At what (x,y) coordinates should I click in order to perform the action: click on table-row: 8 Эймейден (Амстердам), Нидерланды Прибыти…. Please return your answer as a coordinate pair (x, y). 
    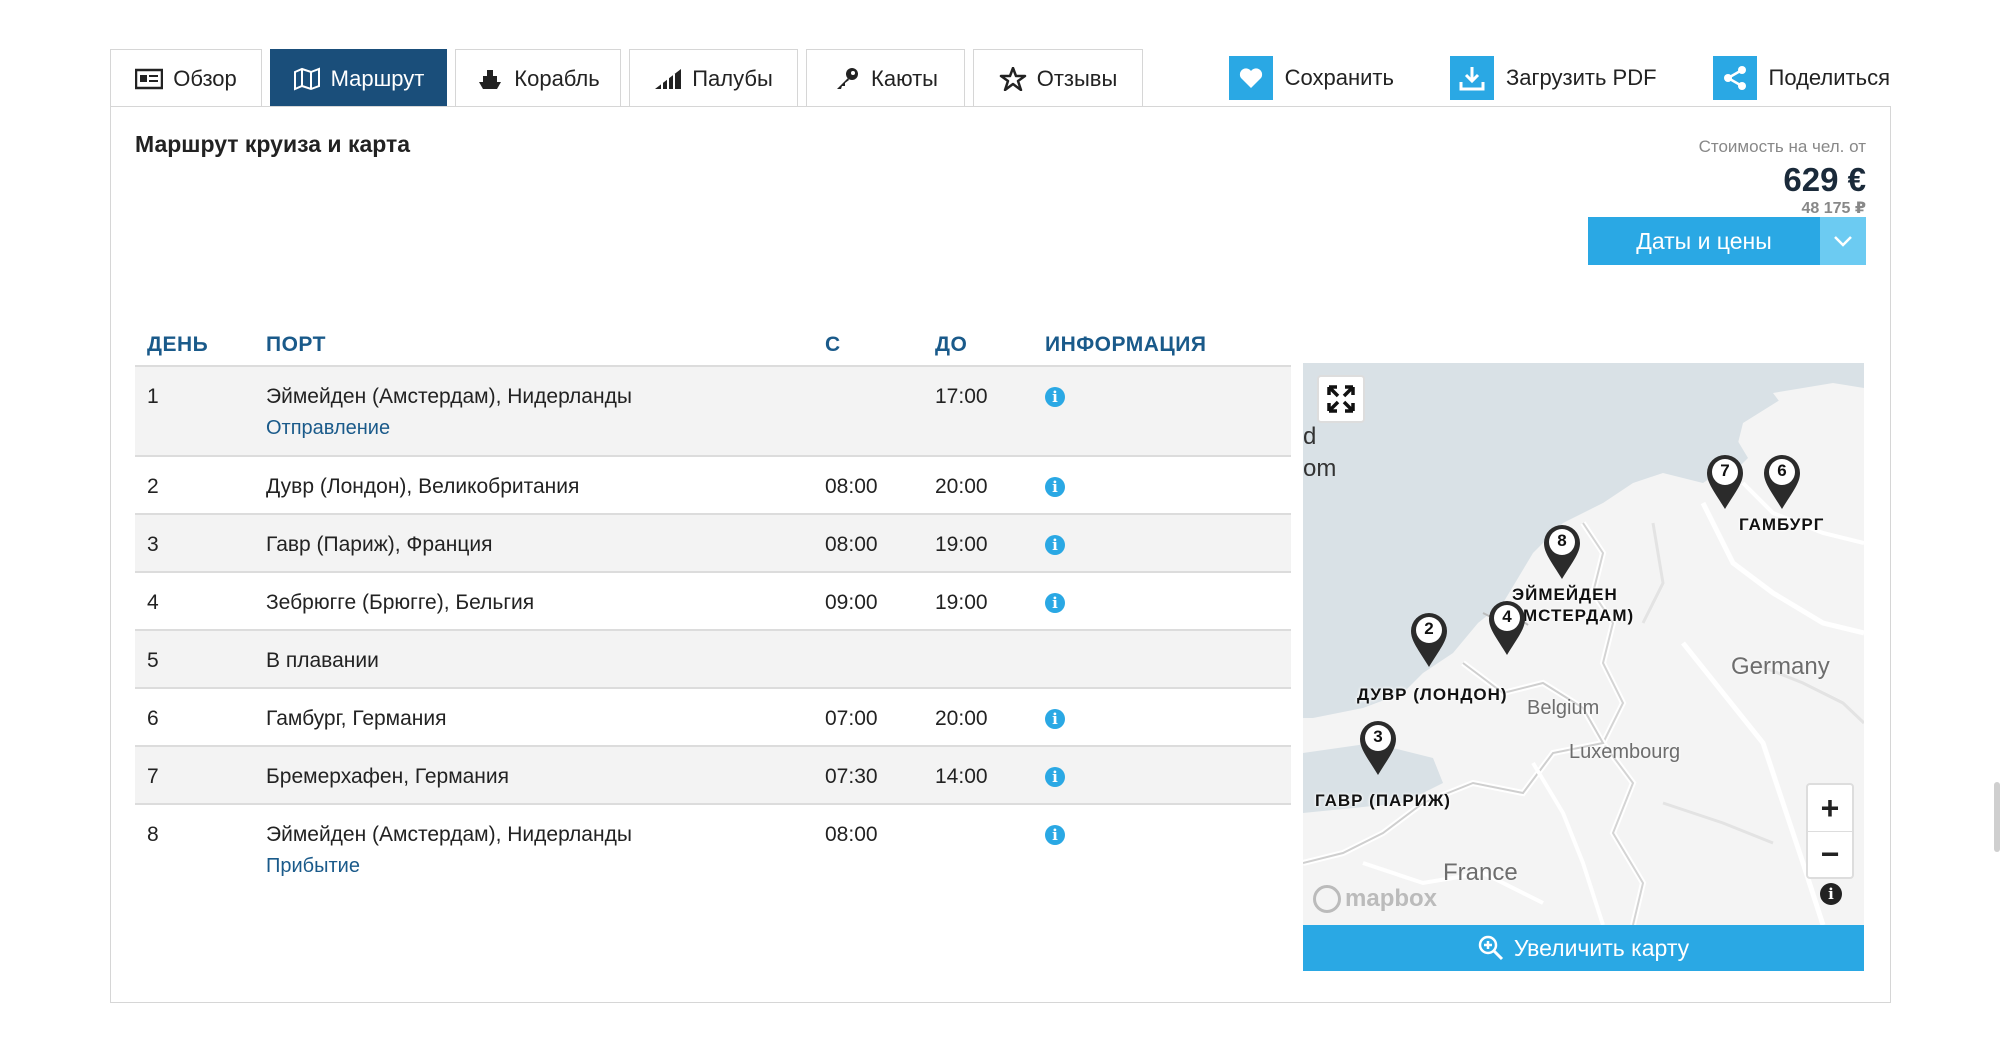
    Looking at the image, I should click on (713, 848).